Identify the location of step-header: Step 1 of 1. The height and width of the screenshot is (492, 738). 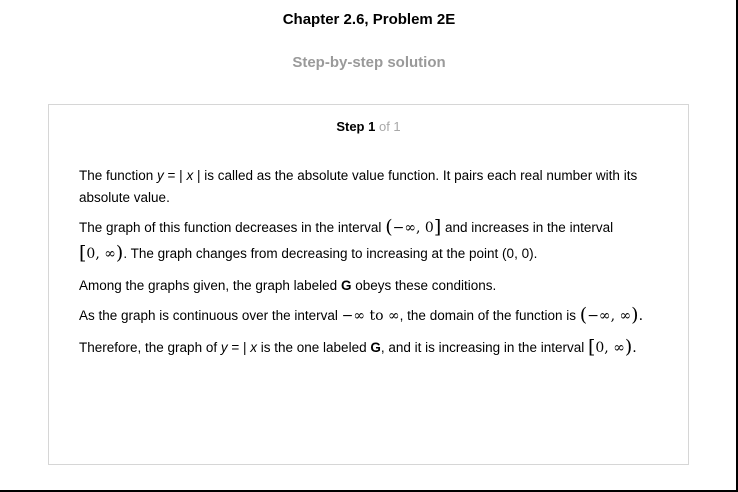
(368, 126).